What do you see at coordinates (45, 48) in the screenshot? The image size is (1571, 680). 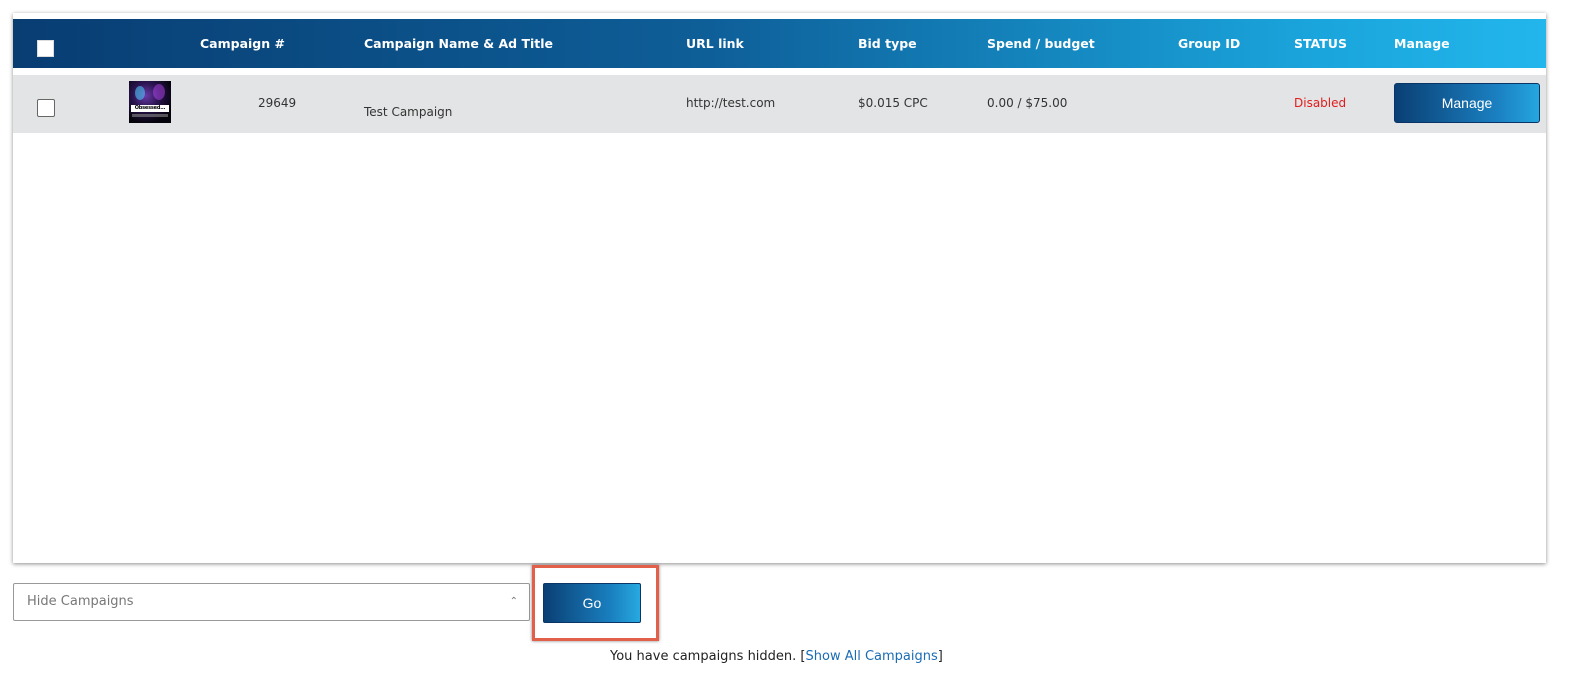 I see `select-all-checkbox` at bounding box center [45, 48].